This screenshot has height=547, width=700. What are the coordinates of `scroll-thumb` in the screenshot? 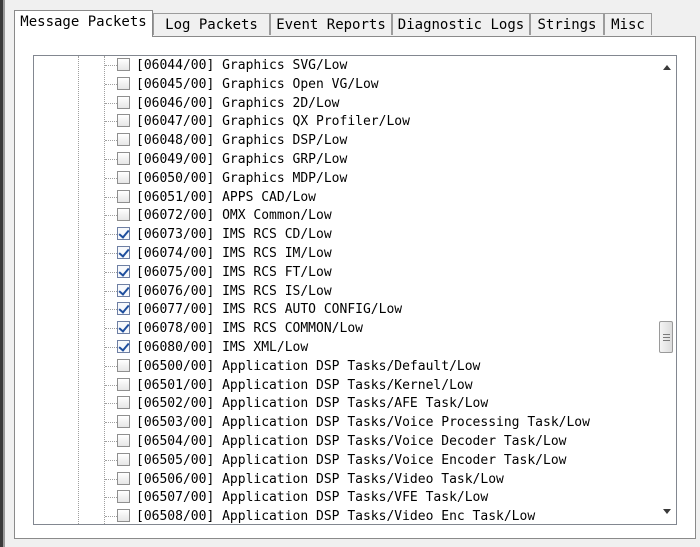 It's located at (666, 337).